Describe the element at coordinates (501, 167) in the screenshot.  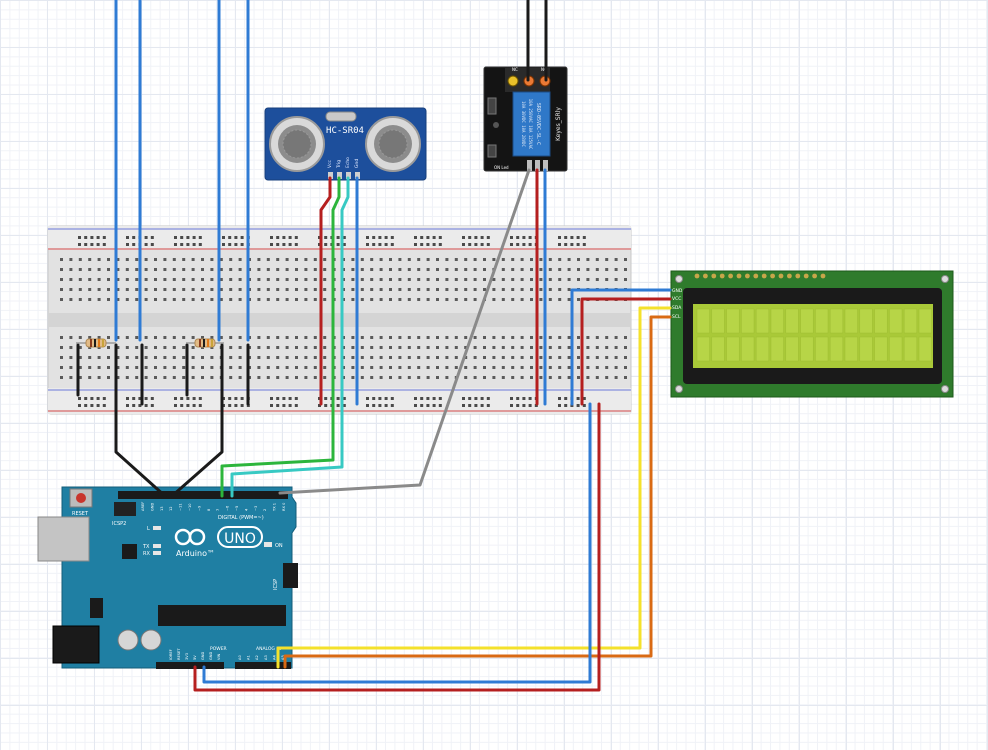
I see `relay-led-label: ON Led` at that location.